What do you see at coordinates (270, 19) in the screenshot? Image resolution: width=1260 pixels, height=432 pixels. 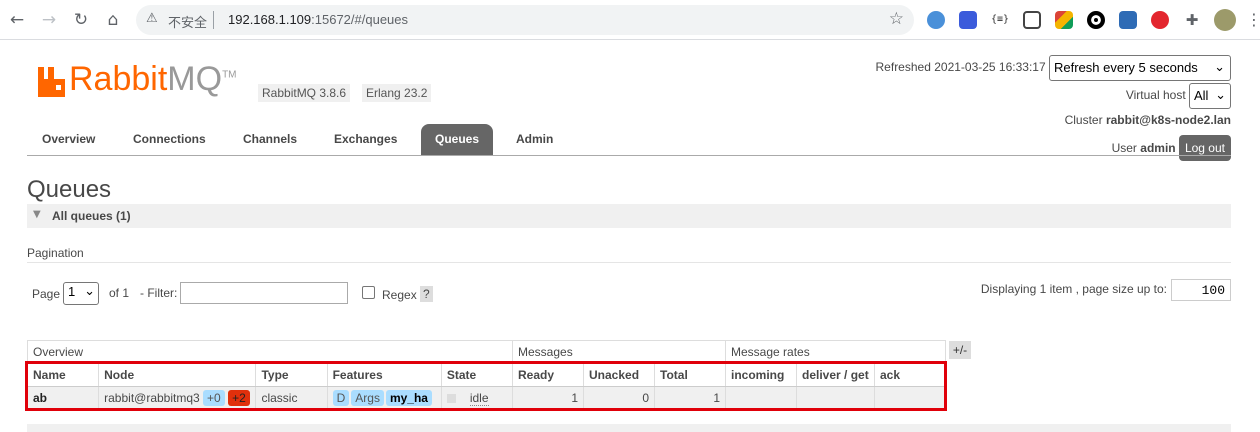 I see `url-host: 192.168.1.109` at bounding box center [270, 19].